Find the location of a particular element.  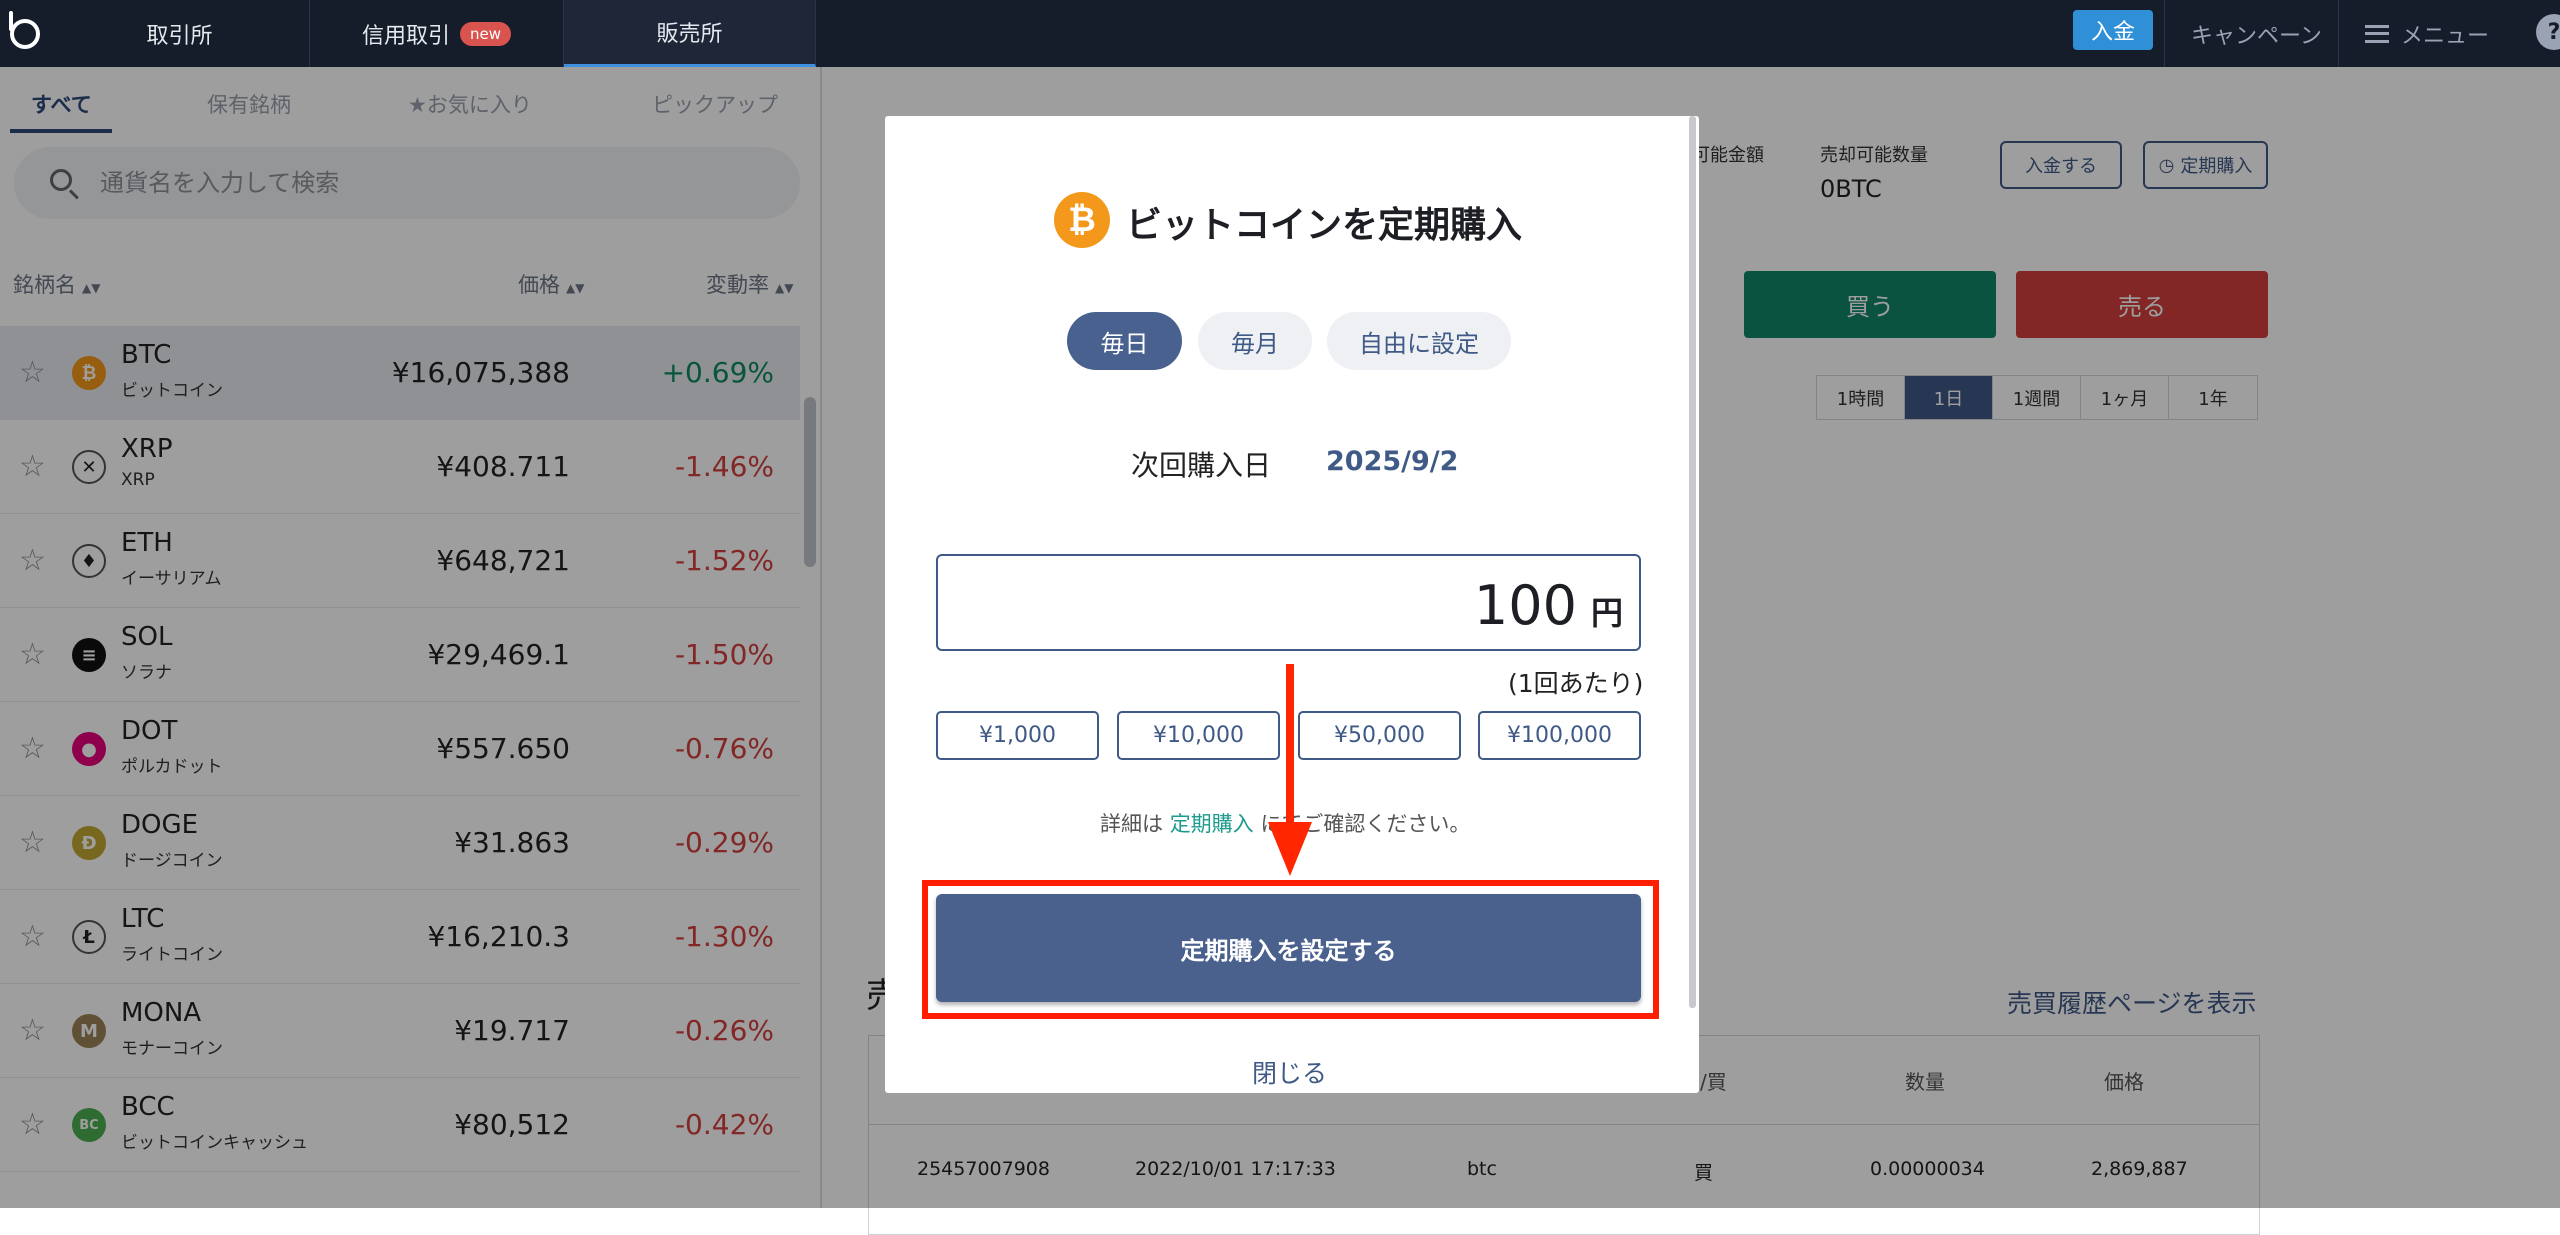

campaign-link: キャンペーン is located at coordinates (2251, 33).